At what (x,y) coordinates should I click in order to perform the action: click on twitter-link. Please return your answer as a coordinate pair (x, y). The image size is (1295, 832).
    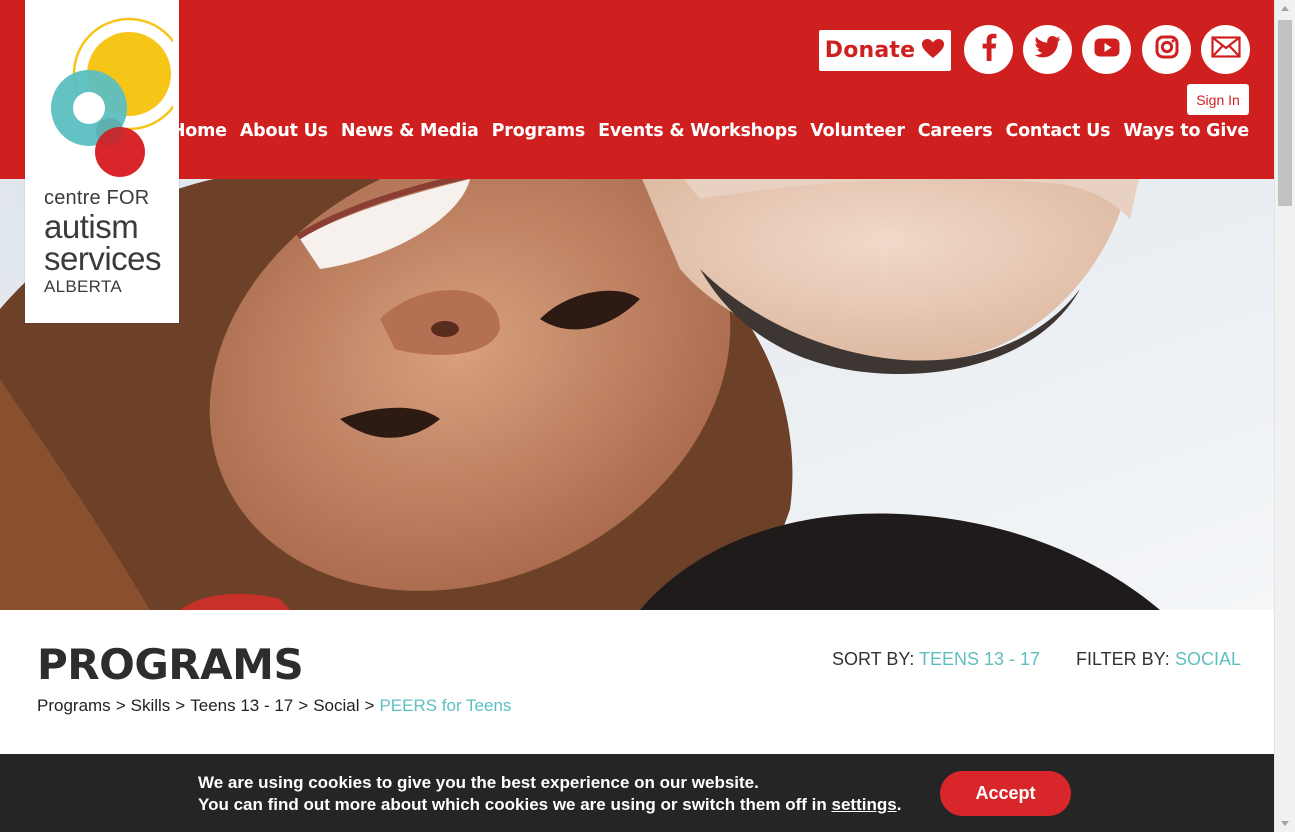
    Looking at the image, I should click on (1047, 49).